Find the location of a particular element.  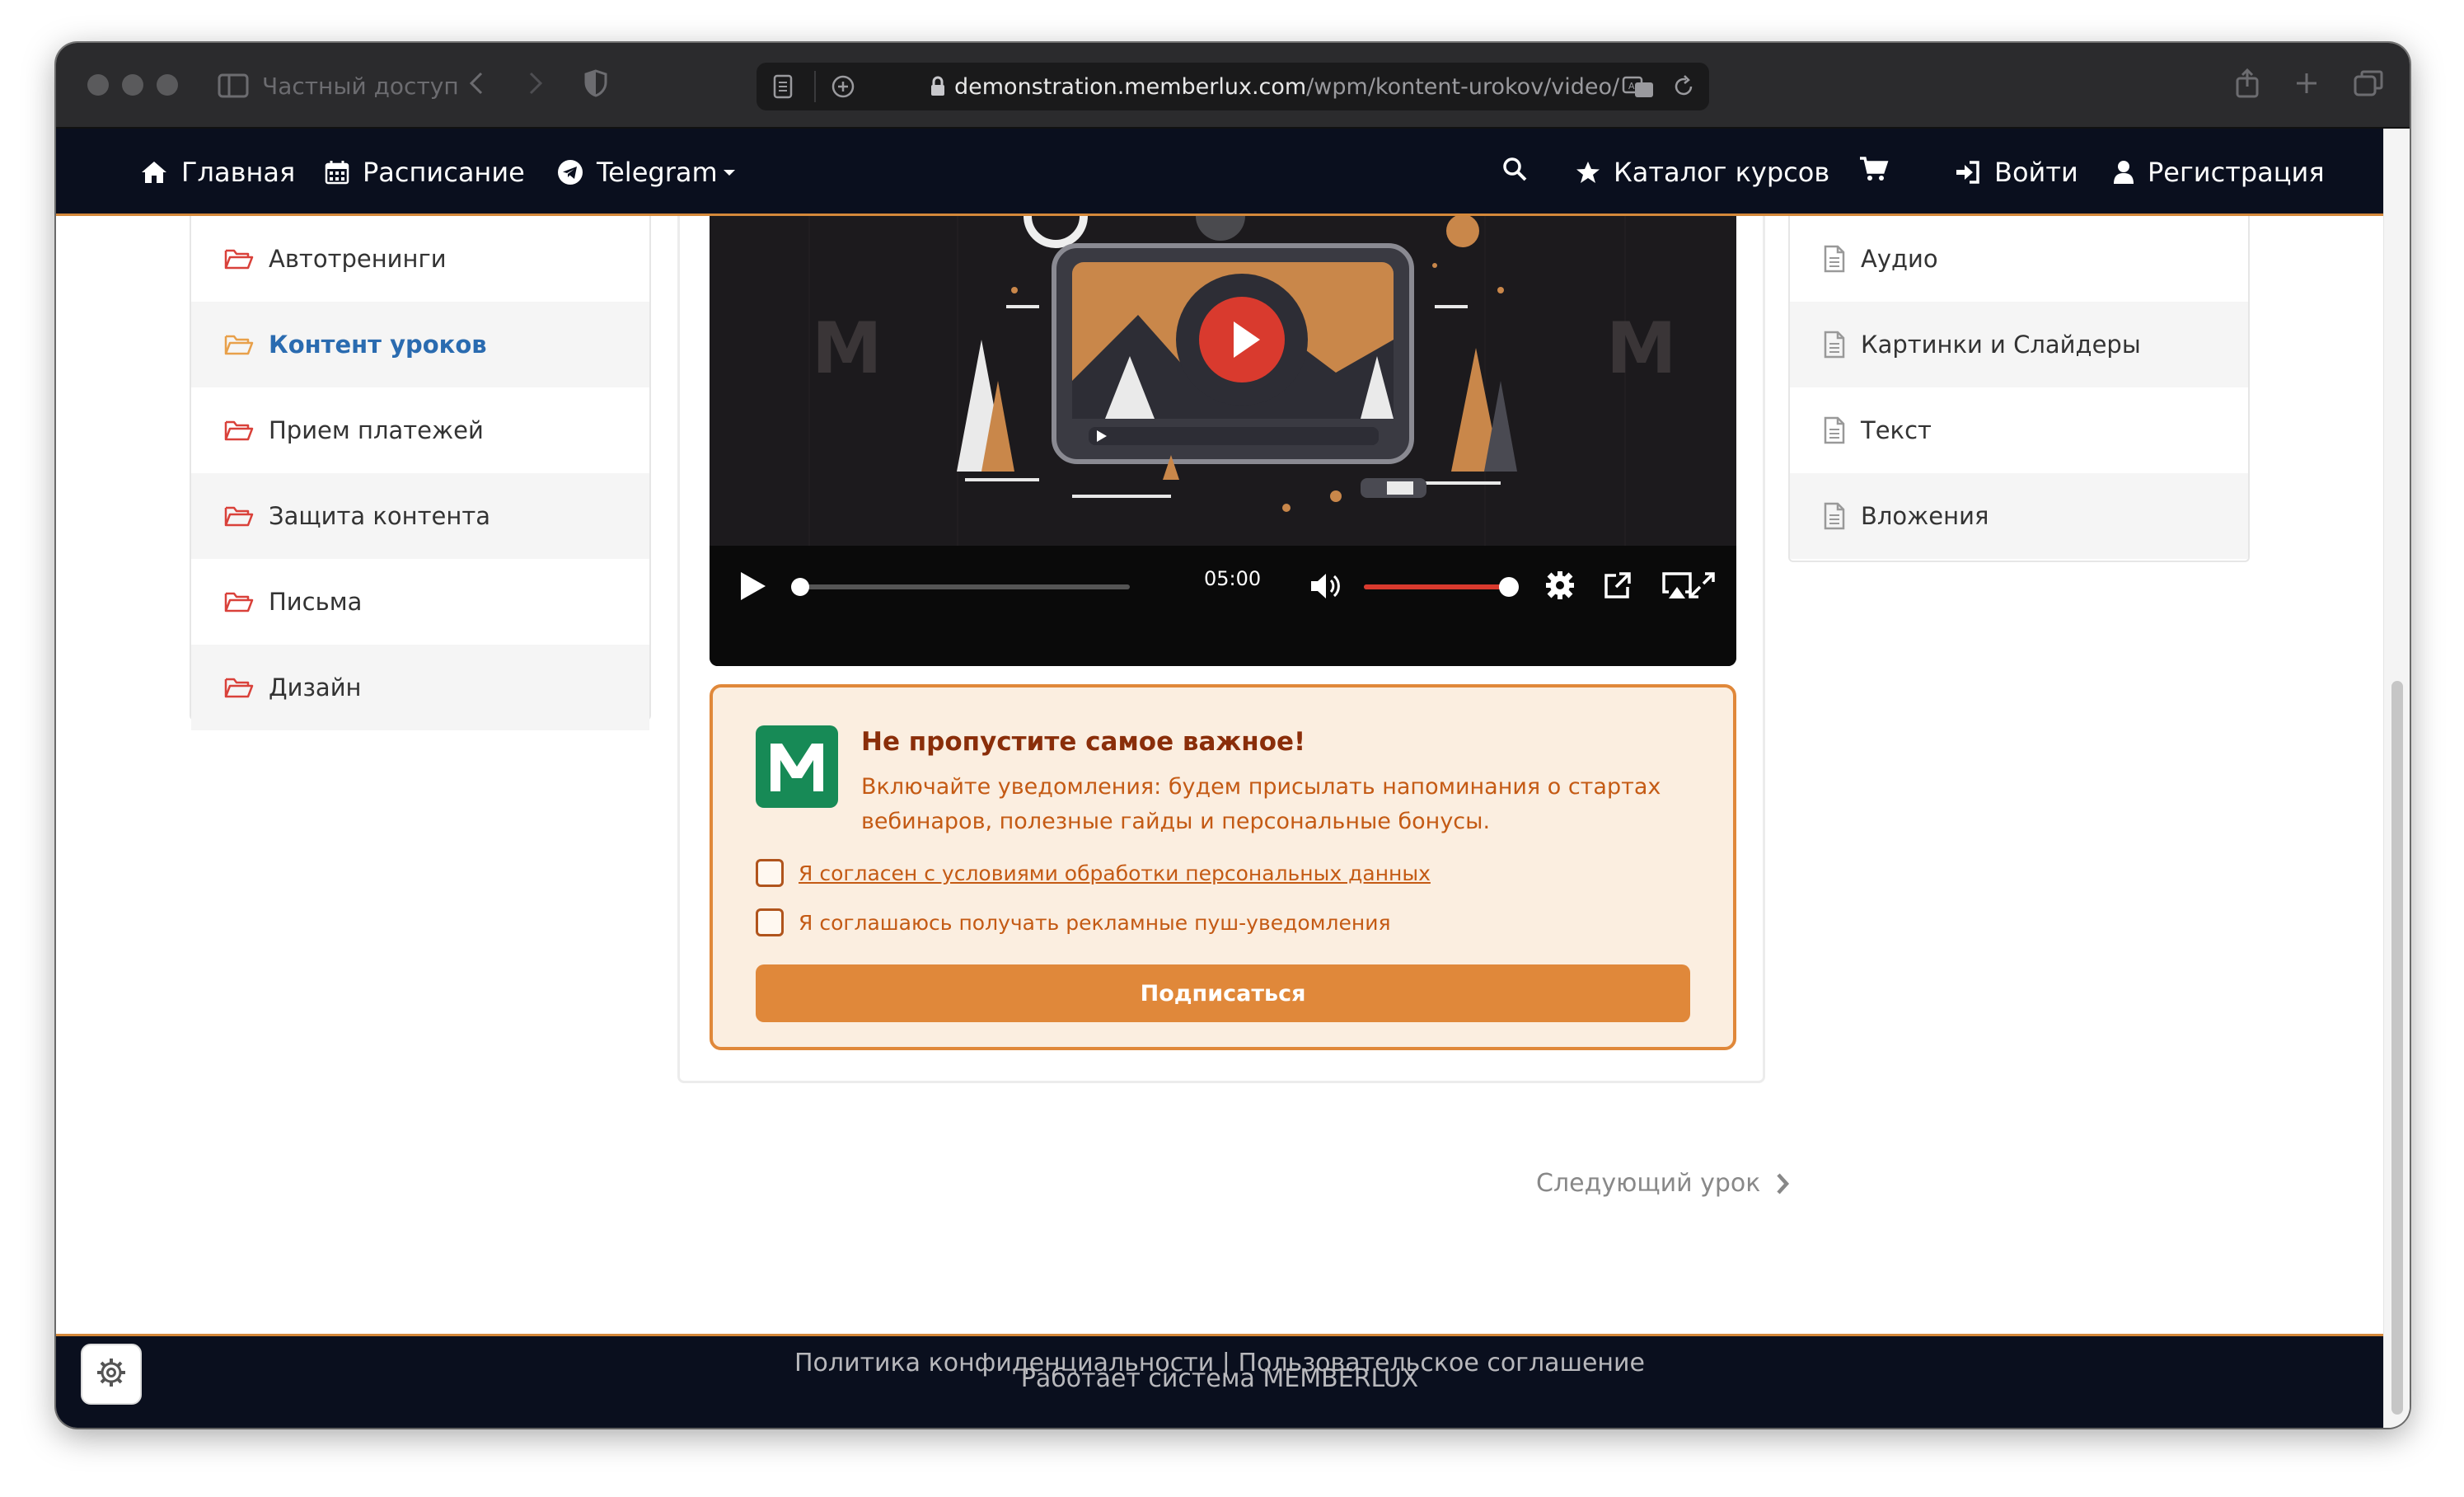

video-controls: 05:00 is located at coordinates (1223, 606).